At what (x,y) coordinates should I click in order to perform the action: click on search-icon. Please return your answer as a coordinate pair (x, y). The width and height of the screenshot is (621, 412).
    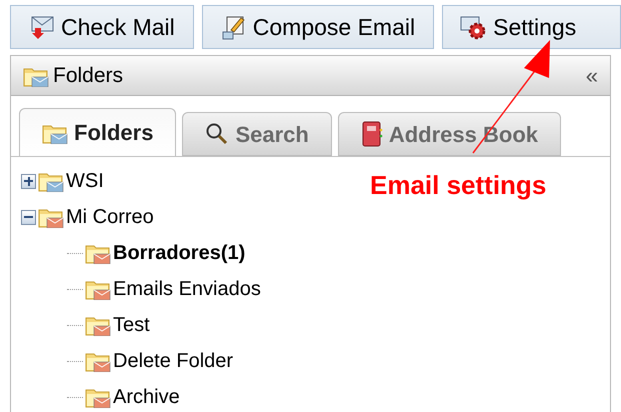
    Looking at the image, I should click on (217, 134).